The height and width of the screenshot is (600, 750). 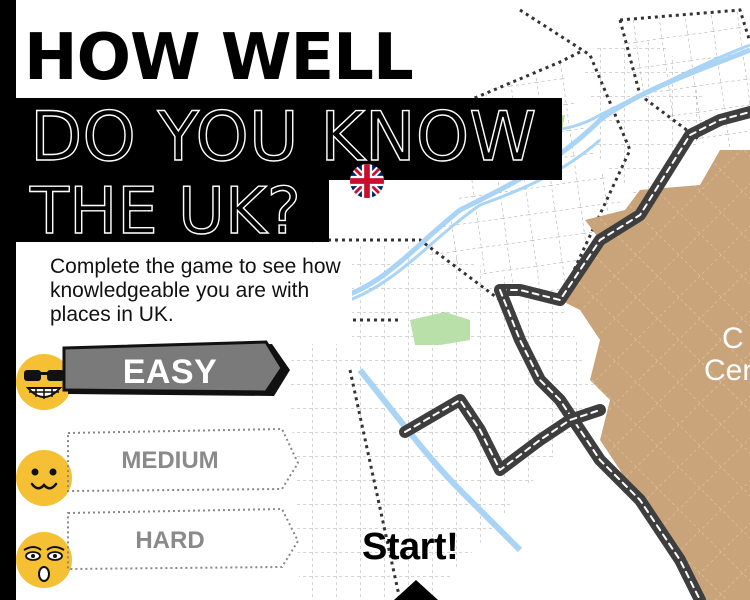 I want to click on left-edge-bar, so click(x=8, y=300).